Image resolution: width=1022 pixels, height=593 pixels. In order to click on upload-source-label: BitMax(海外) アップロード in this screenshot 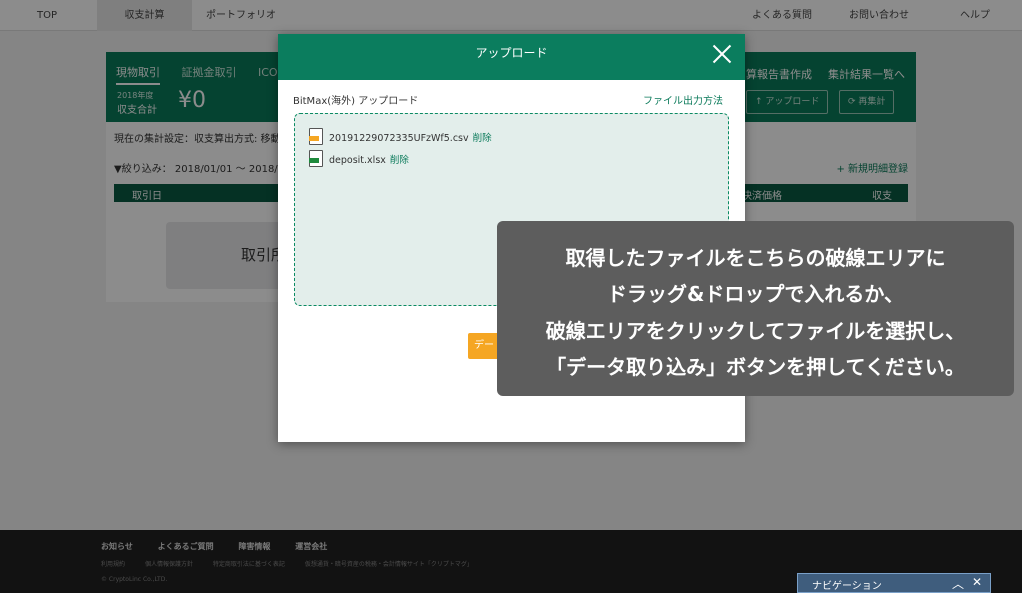, I will do `click(356, 101)`.